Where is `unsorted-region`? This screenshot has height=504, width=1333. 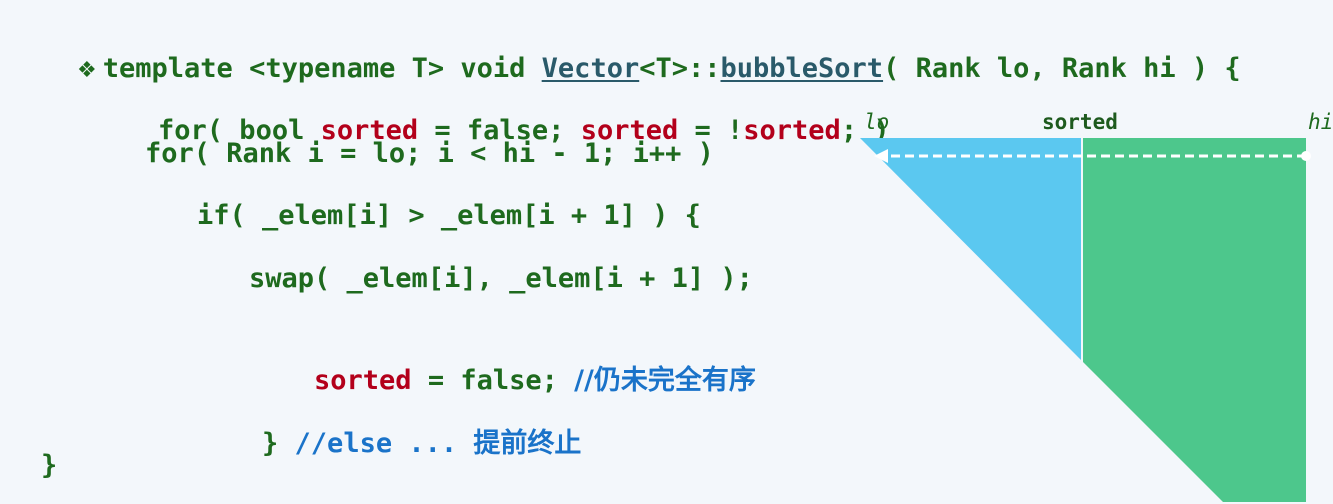
unsorted-region is located at coordinates (970, 249).